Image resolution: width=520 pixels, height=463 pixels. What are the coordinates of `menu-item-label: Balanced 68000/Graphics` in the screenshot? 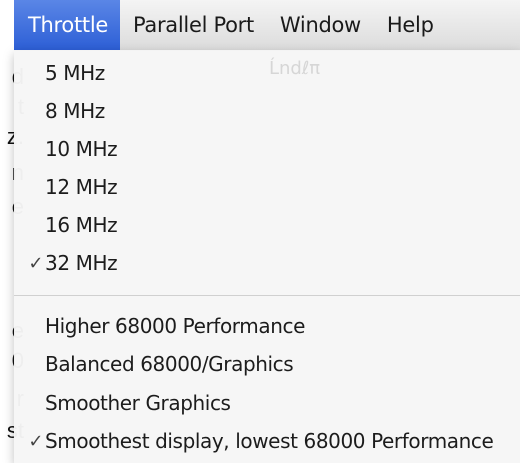 It's located at (169, 364).